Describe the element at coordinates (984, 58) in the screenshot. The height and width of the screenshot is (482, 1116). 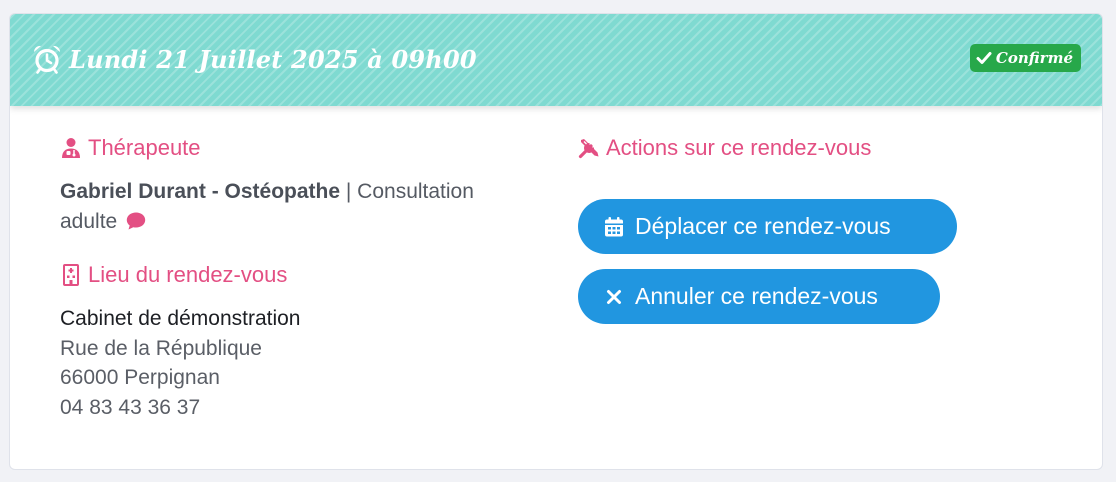
I see `check-icon` at that location.